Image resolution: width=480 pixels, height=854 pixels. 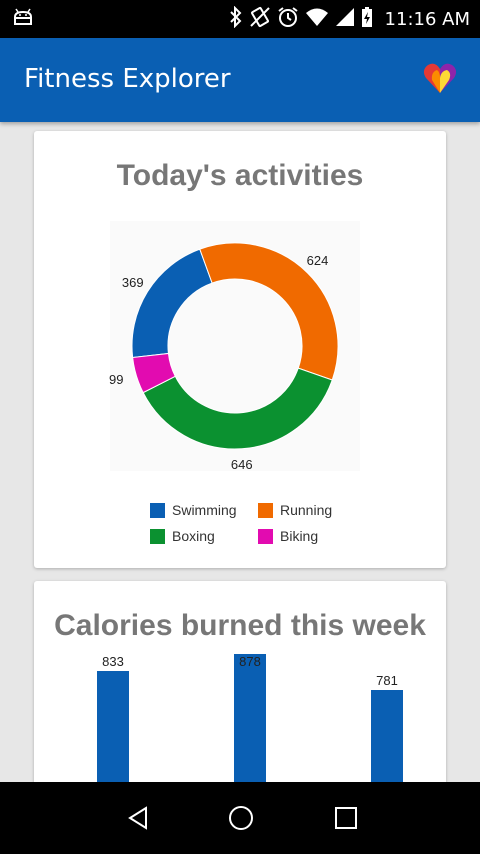 I want to click on home-icon, so click(x=241, y=820).